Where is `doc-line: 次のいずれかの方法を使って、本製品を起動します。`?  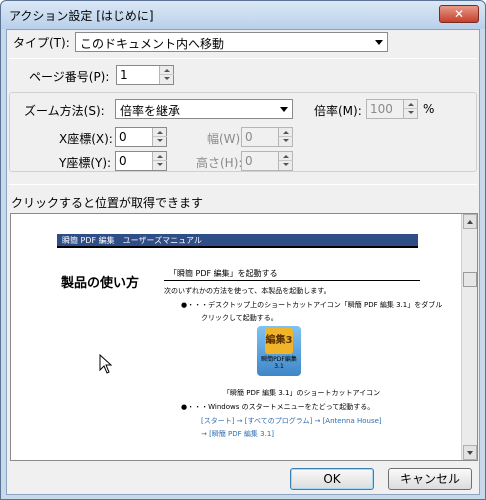
doc-line: 次のいずれかの方法を使って、本製品を起動します。 is located at coordinates (247, 291).